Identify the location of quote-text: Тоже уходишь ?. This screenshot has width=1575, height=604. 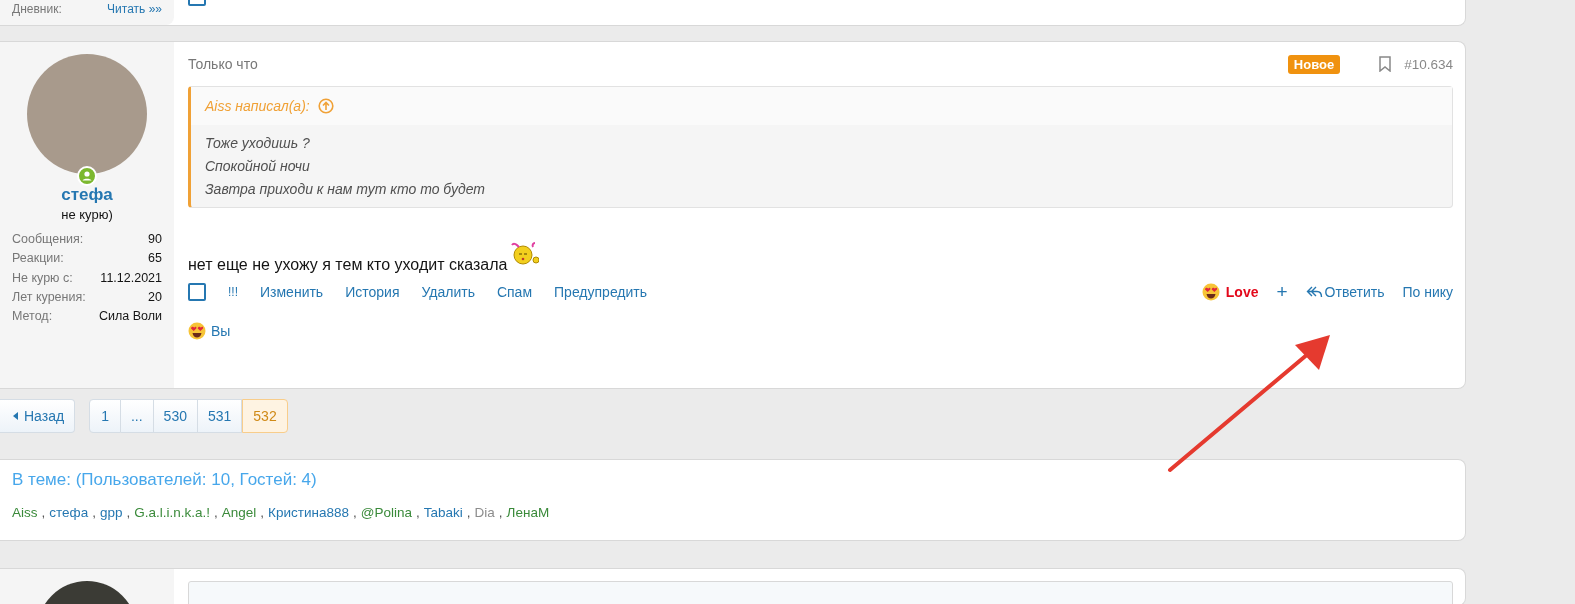
(258, 143).